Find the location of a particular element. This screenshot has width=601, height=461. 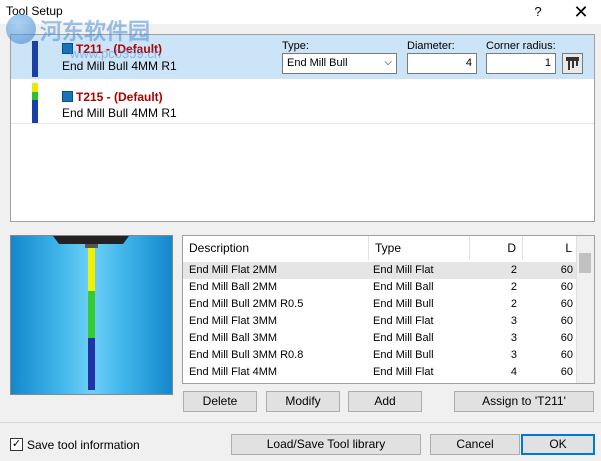

type-select: End Mill Bull ⌵ is located at coordinates (339, 63).